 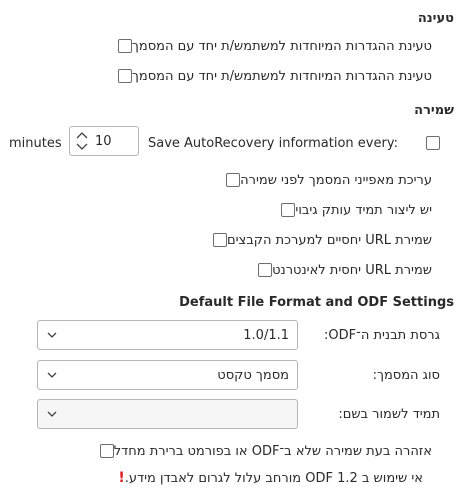 I want to click on autorecovery-checkbox, so click(x=433, y=143).